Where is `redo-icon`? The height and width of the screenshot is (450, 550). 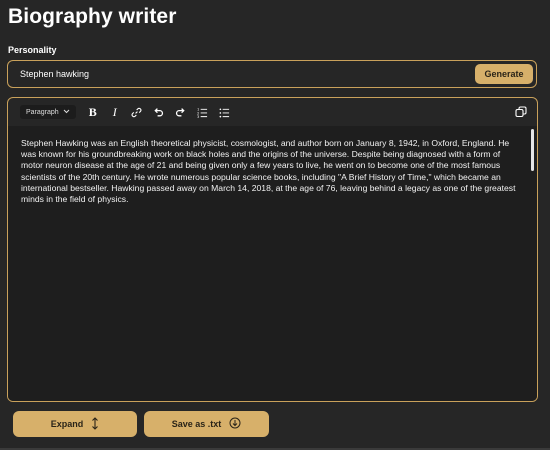
redo-icon is located at coordinates (181, 112).